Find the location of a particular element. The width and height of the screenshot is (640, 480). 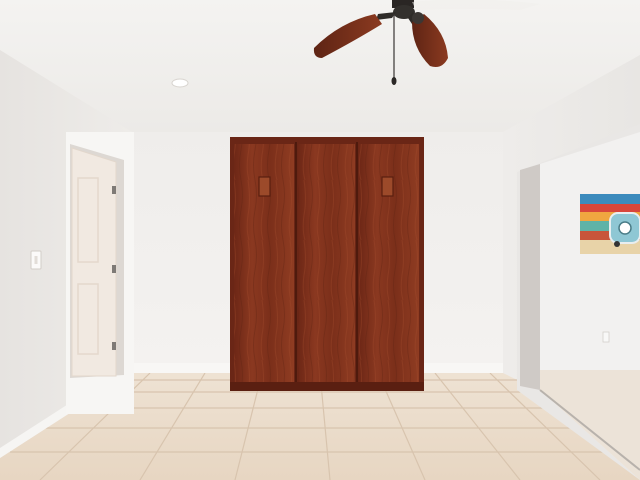

fan-pull-chain-fob is located at coordinates (394, 81).